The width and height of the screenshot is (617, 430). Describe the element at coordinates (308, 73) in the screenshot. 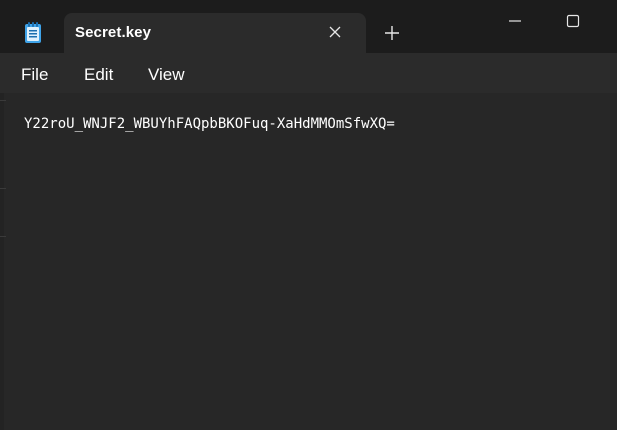

I see `menu-bar: File Edit View` at that location.